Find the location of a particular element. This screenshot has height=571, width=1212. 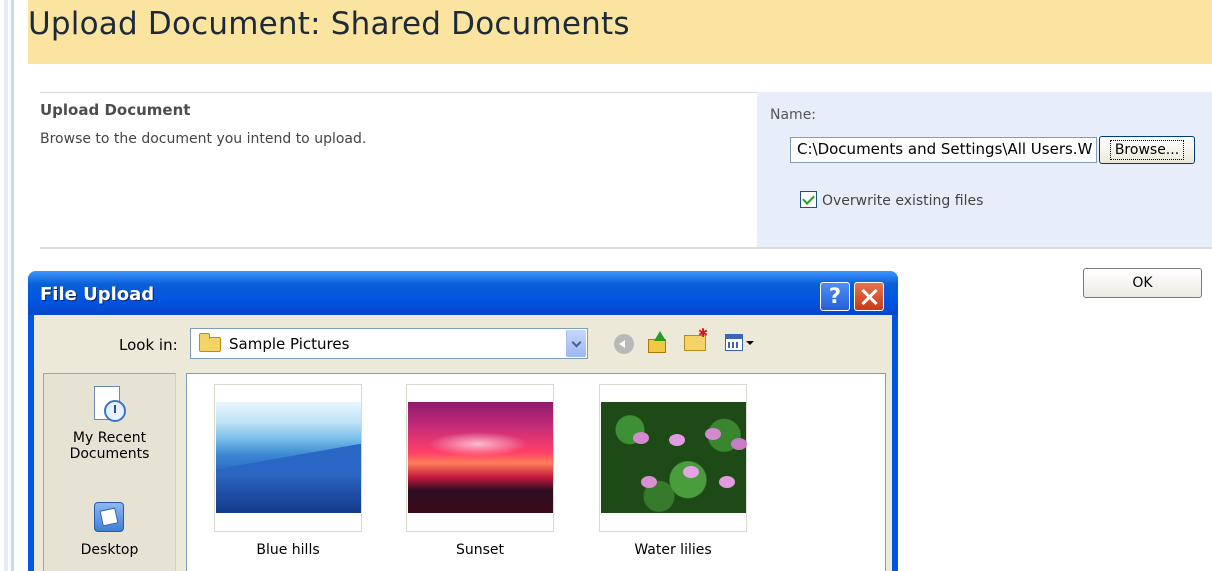

overwrite-label: Overwrite existing files is located at coordinates (903, 201).